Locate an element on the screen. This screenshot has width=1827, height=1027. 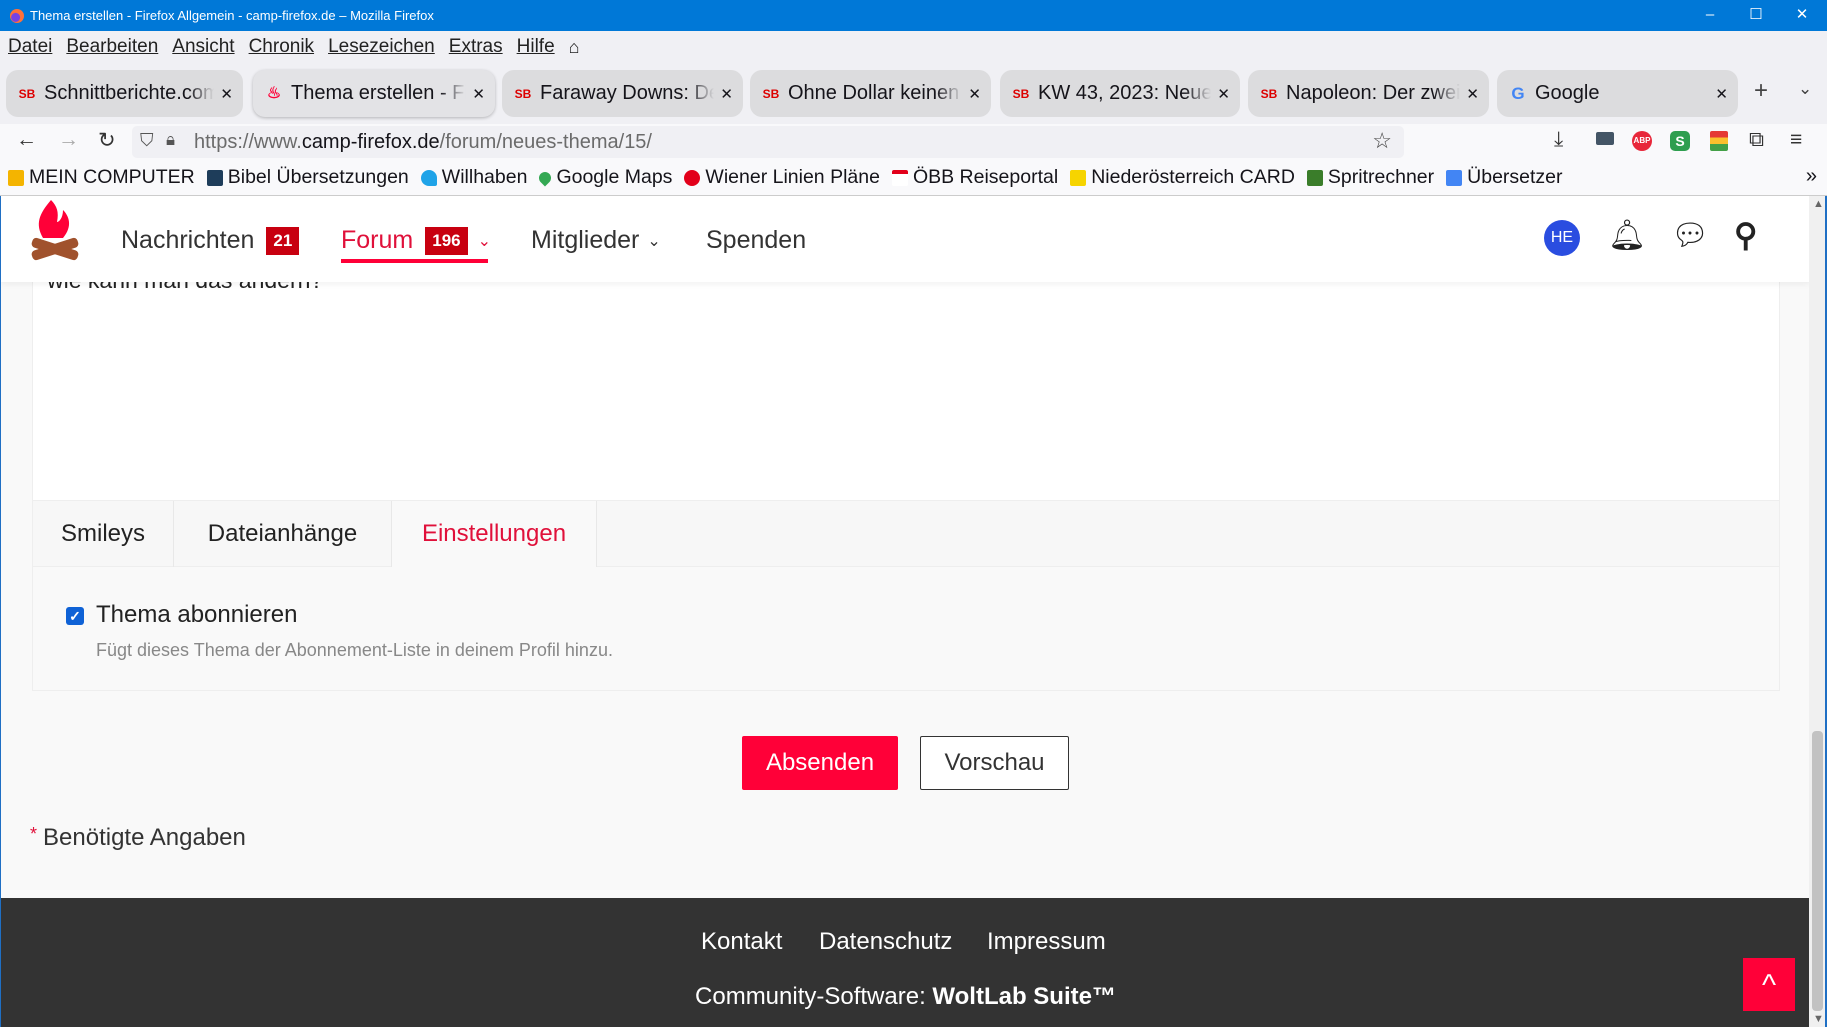
folder-icon is located at coordinates (16, 177).